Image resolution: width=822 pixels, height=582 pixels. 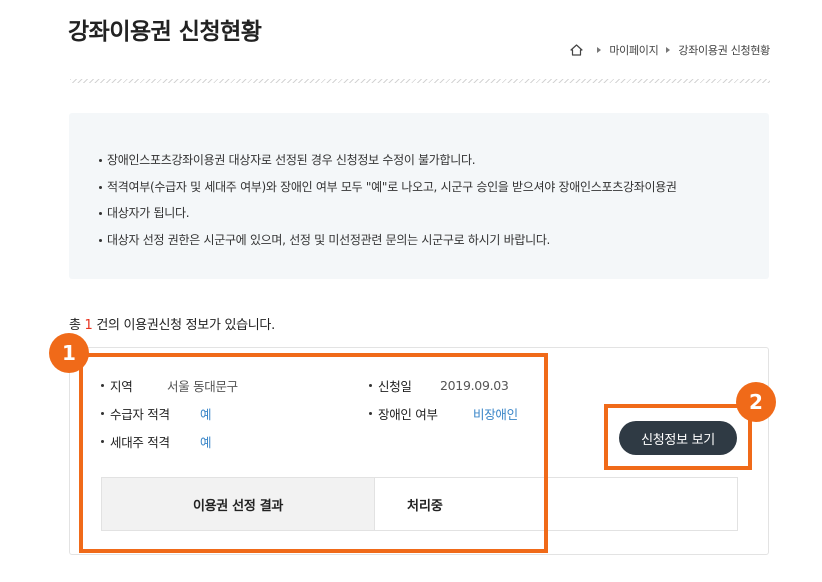 What do you see at coordinates (420, 81) in the screenshot?
I see `title-divider` at bounding box center [420, 81].